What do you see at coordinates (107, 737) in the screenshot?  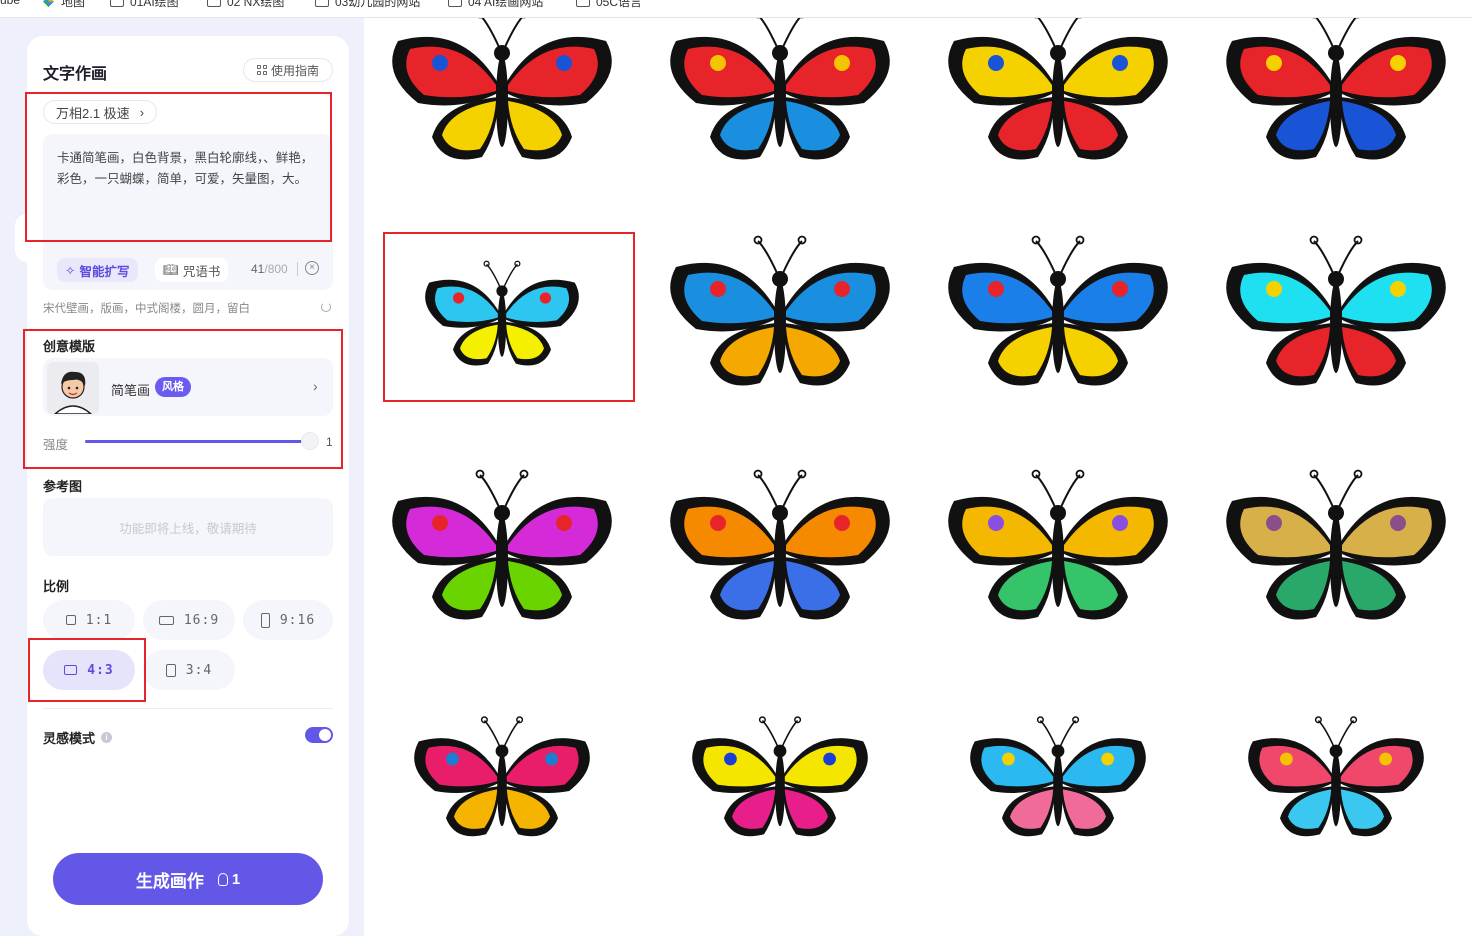 I see `info-icon: i` at bounding box center [107, 737].